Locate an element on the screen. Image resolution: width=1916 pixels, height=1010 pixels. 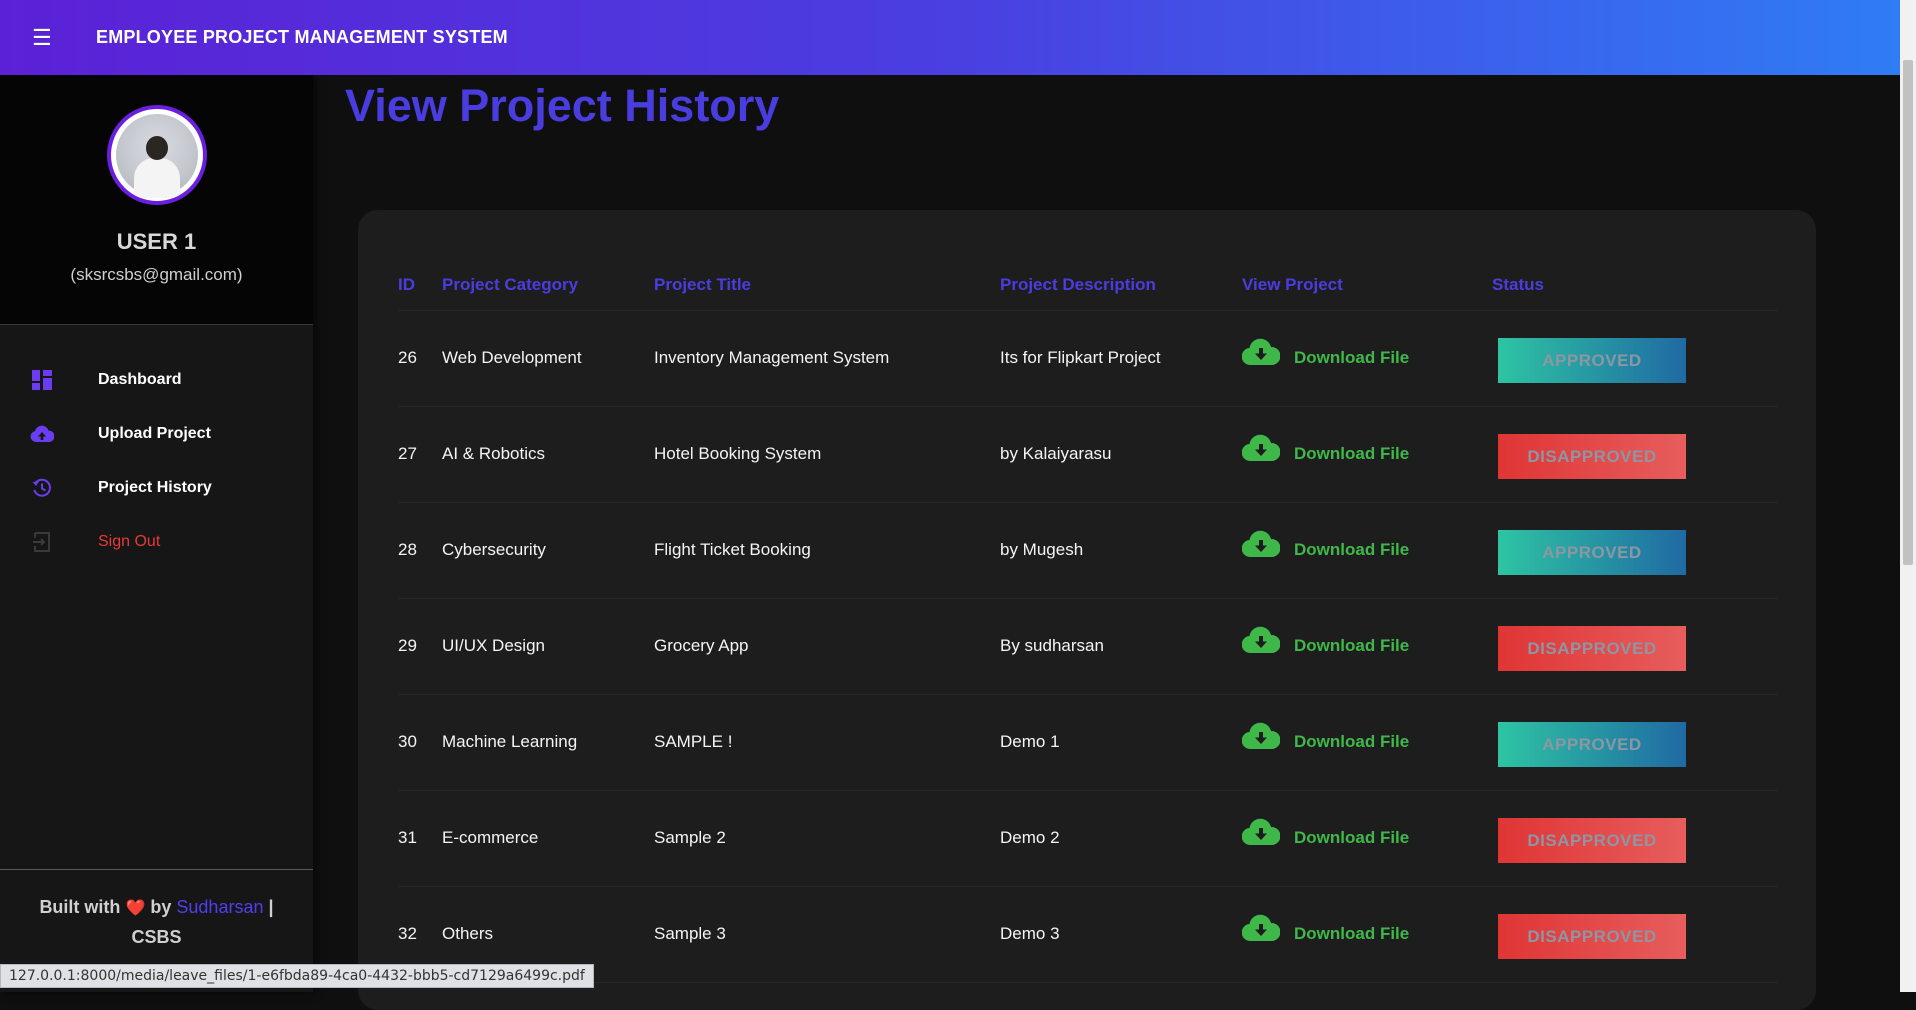
history-icon is located at coordinates (42, 488).